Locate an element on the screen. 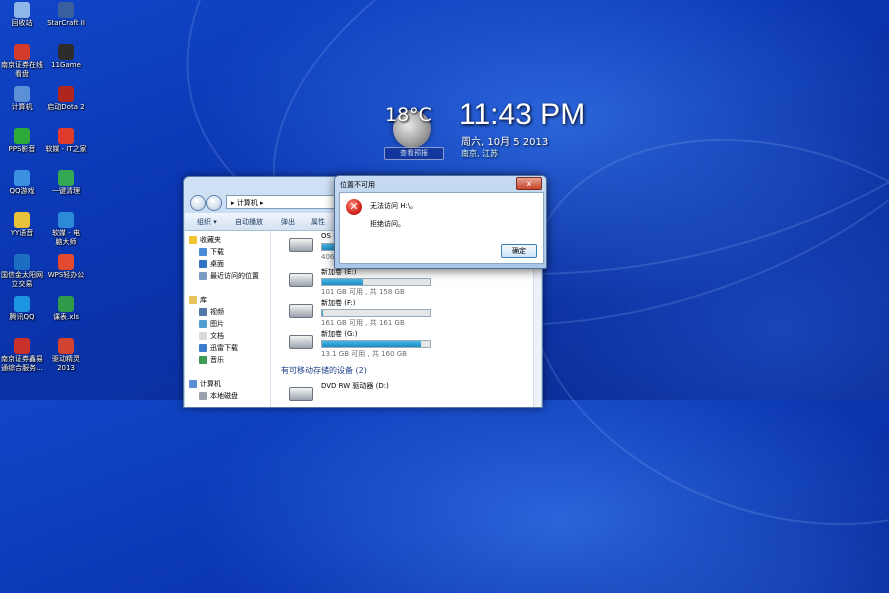 This screenshot has width=889, height=593. desktop-icon: WPS轻办公 is located at coordinates (66, 267).